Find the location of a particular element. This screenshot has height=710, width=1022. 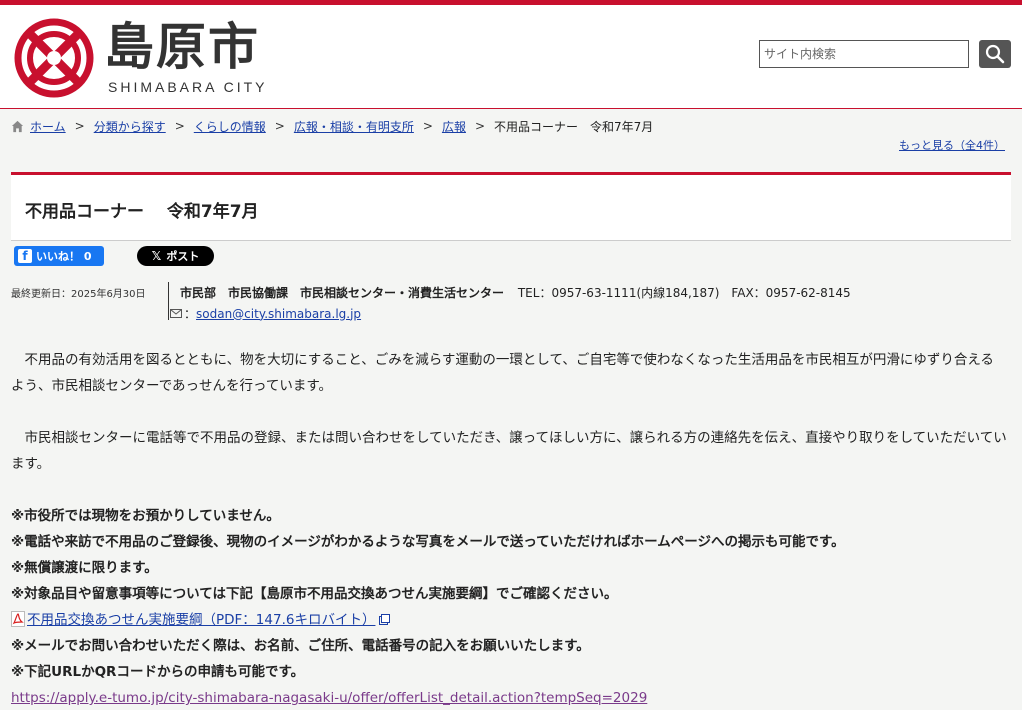

facebook-icon: f is located at coordinates (25, 256).